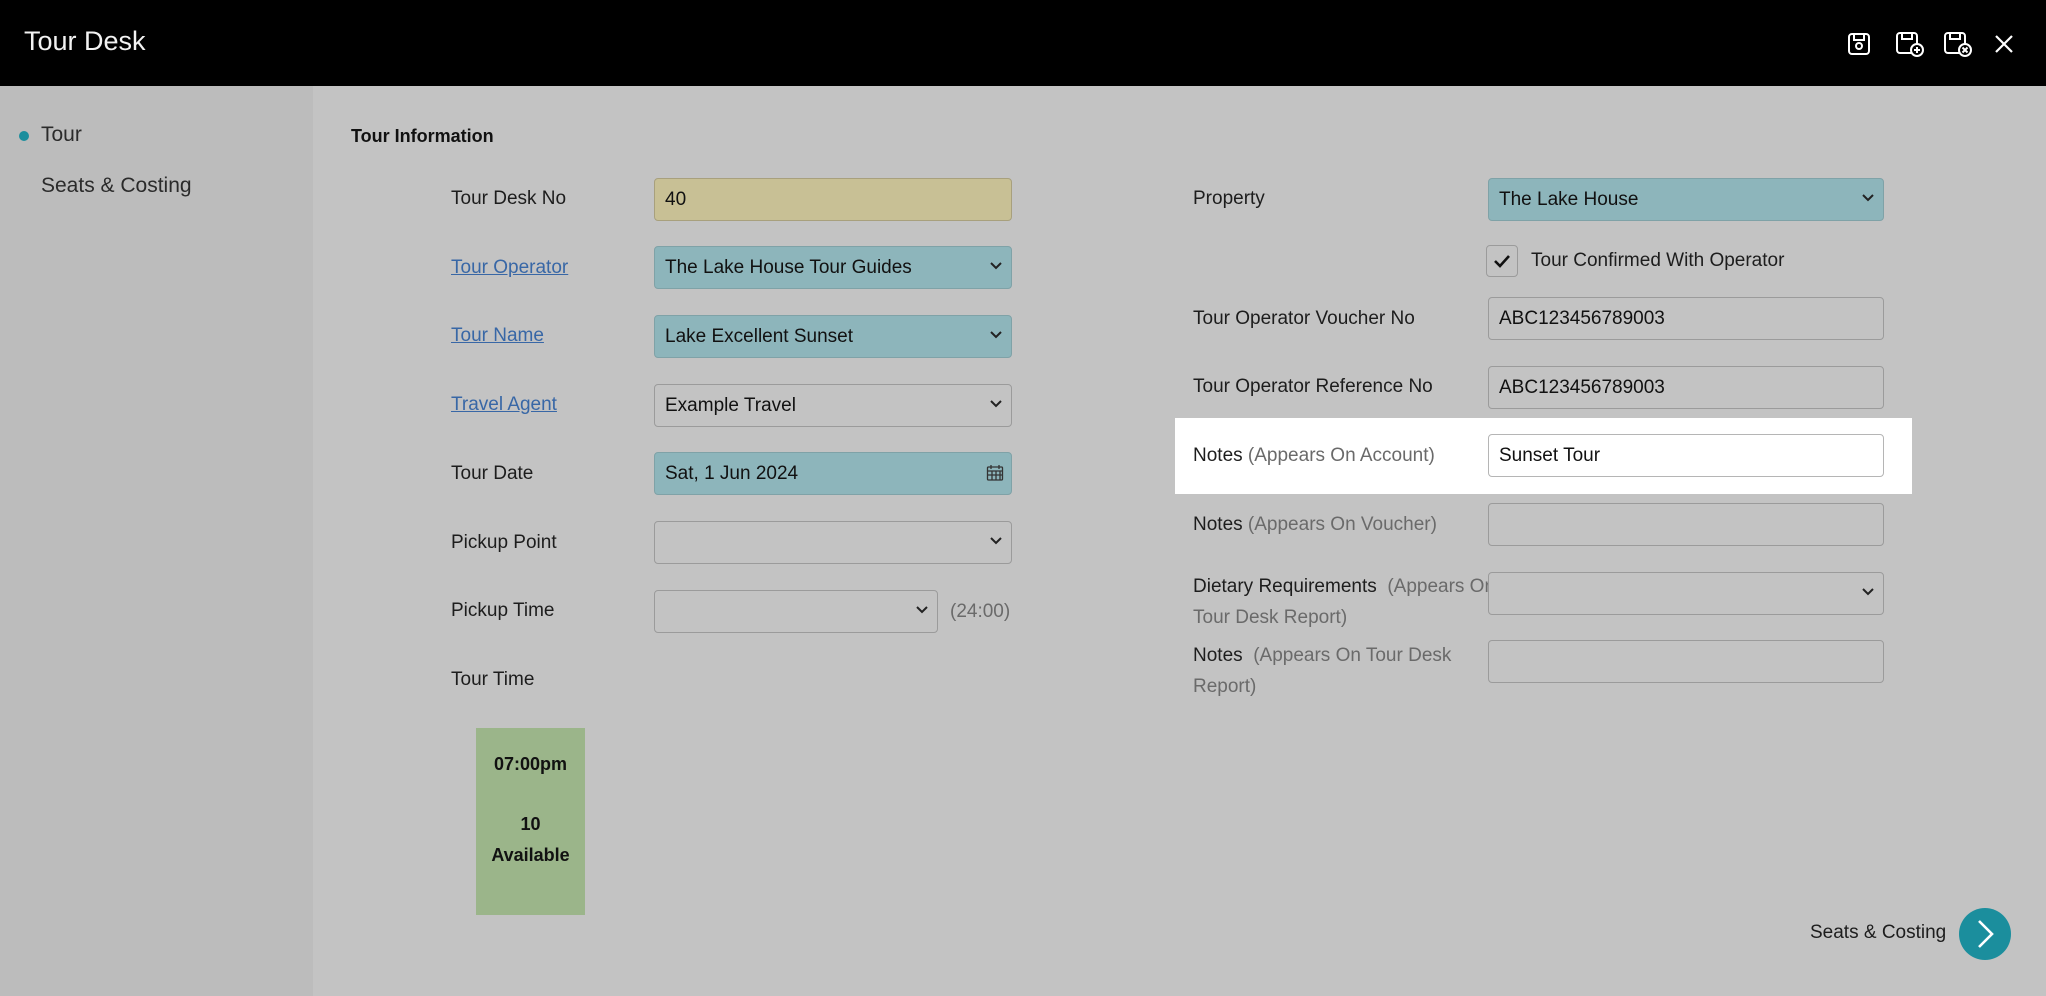 The height and width of the screenshot is (996, 2046). I want to click on save-icon, so click(1859, 44).